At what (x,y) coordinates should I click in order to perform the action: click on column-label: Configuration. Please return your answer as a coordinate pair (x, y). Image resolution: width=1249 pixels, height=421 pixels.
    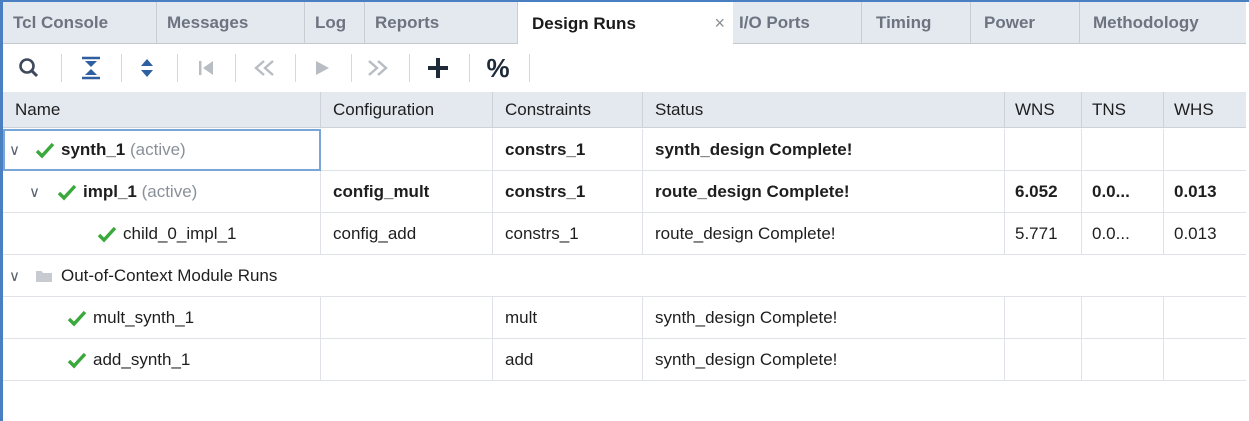
    Looking at the image, I should click on (384, 109).